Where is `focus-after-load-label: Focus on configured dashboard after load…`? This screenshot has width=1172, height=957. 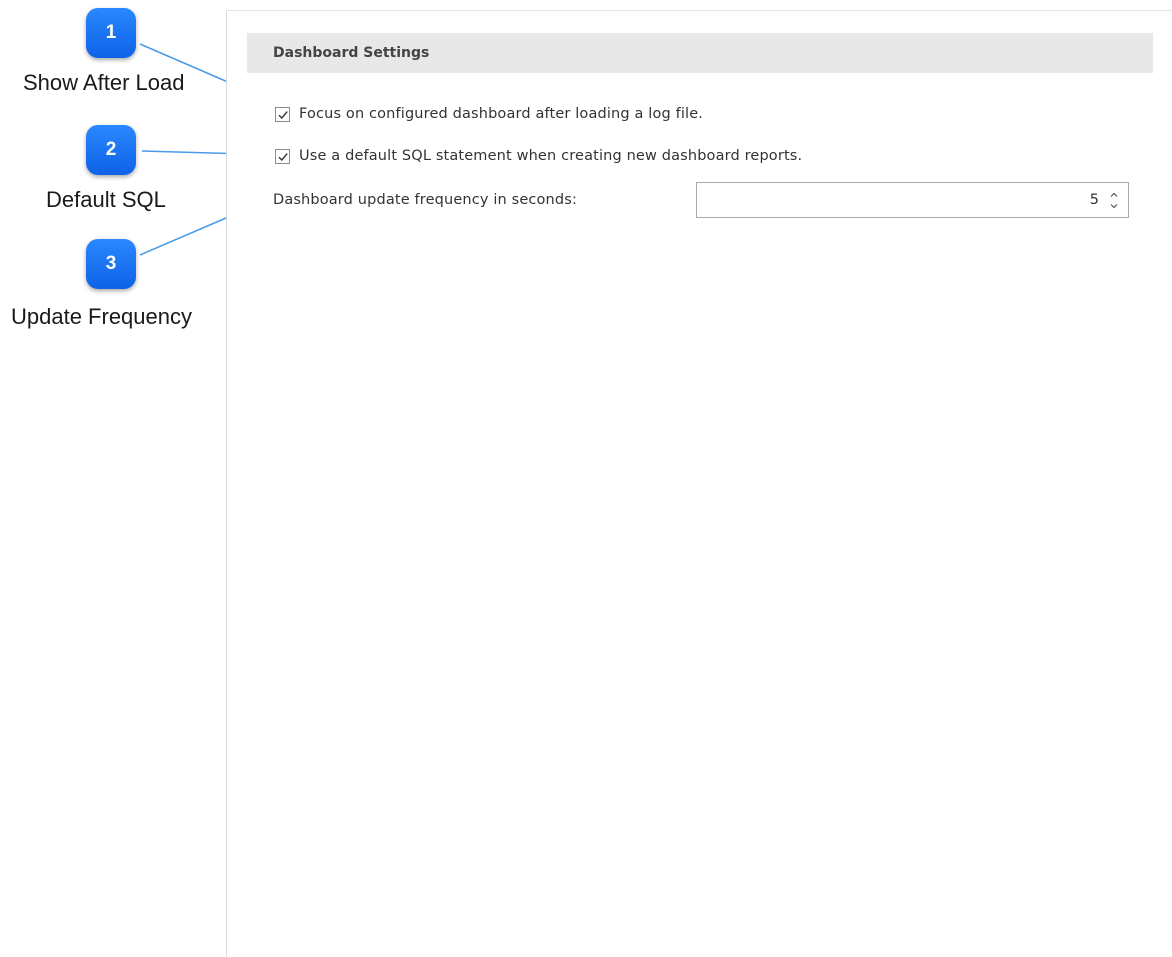
focus-after-load-label: Focus on configured dashboard after load… is located at coordinates (501, 114).